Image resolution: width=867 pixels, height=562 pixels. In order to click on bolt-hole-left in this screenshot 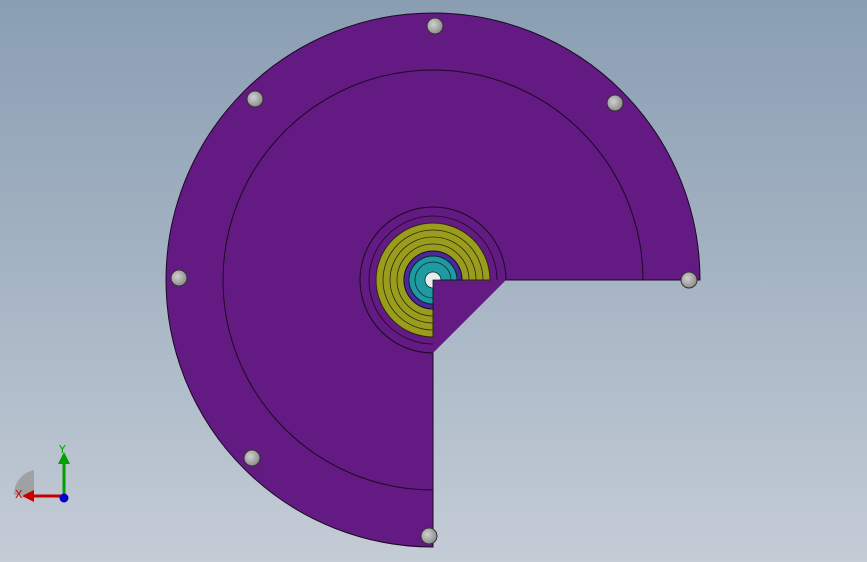, I will do `click(179, 278)`.